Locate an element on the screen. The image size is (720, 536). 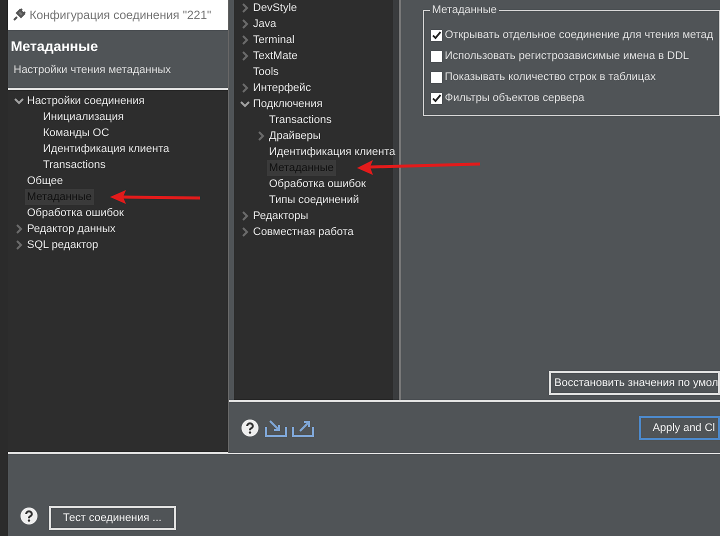
tree-item: Интерфейс is located at coordinates (282, 88).